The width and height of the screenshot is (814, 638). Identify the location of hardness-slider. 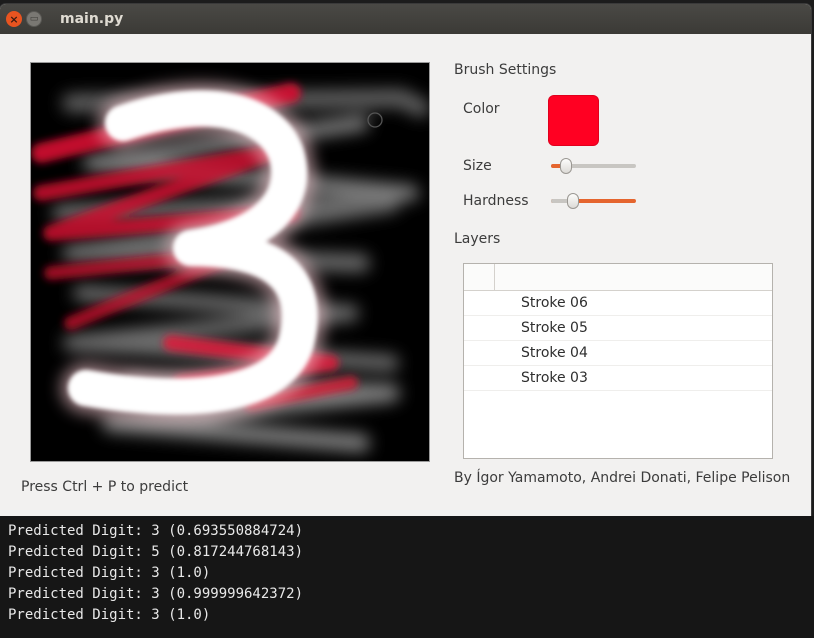
(593, 201).